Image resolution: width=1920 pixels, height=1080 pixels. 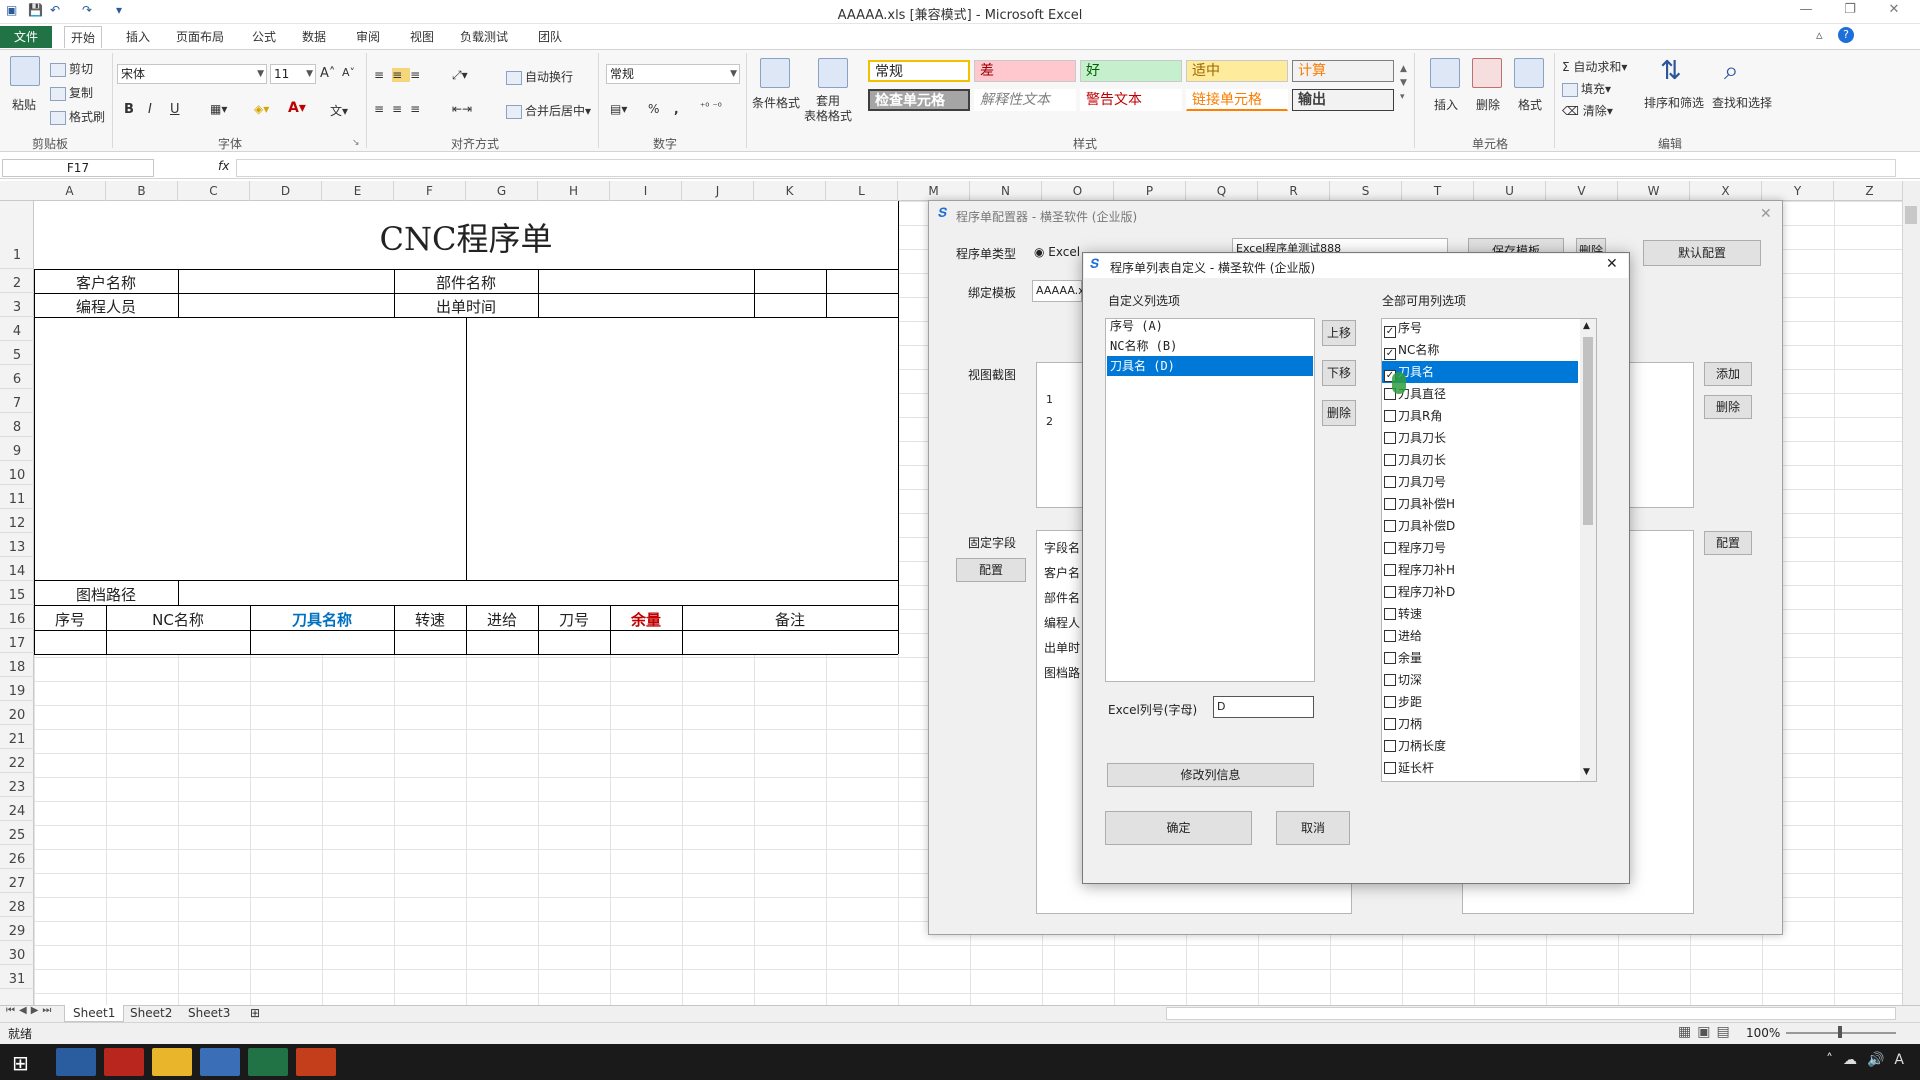 What do you see at coordinates (1222, 191) in the screenshot?
I see `column-header-cell: Q` at bounding box center [1222, 191].